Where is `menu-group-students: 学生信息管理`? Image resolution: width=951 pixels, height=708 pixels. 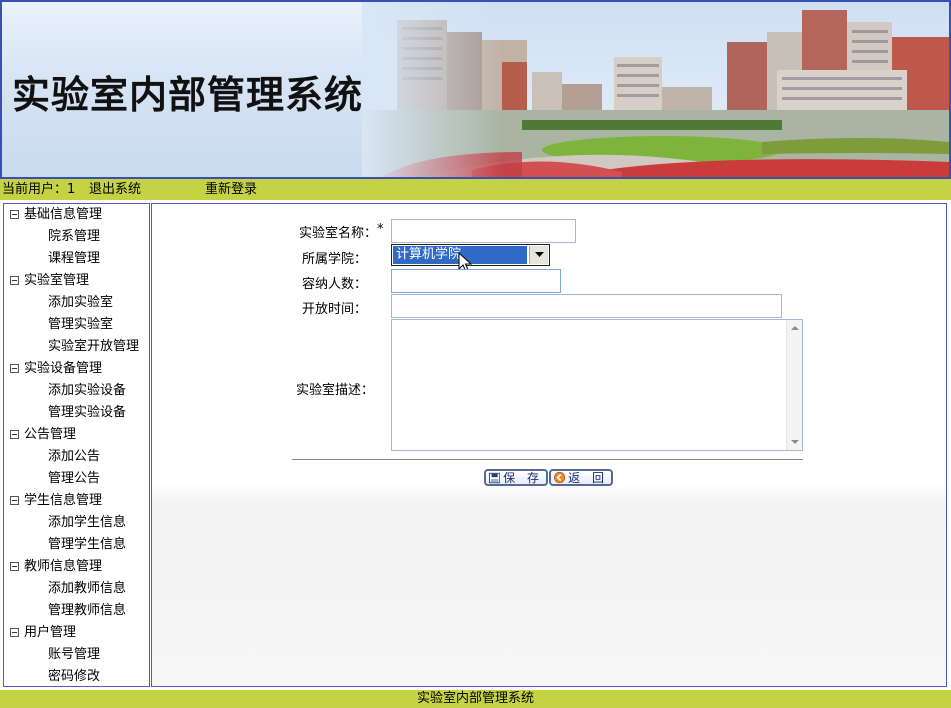 menu-group-students: 学生信息管理 is located at coordinates (76, 501).